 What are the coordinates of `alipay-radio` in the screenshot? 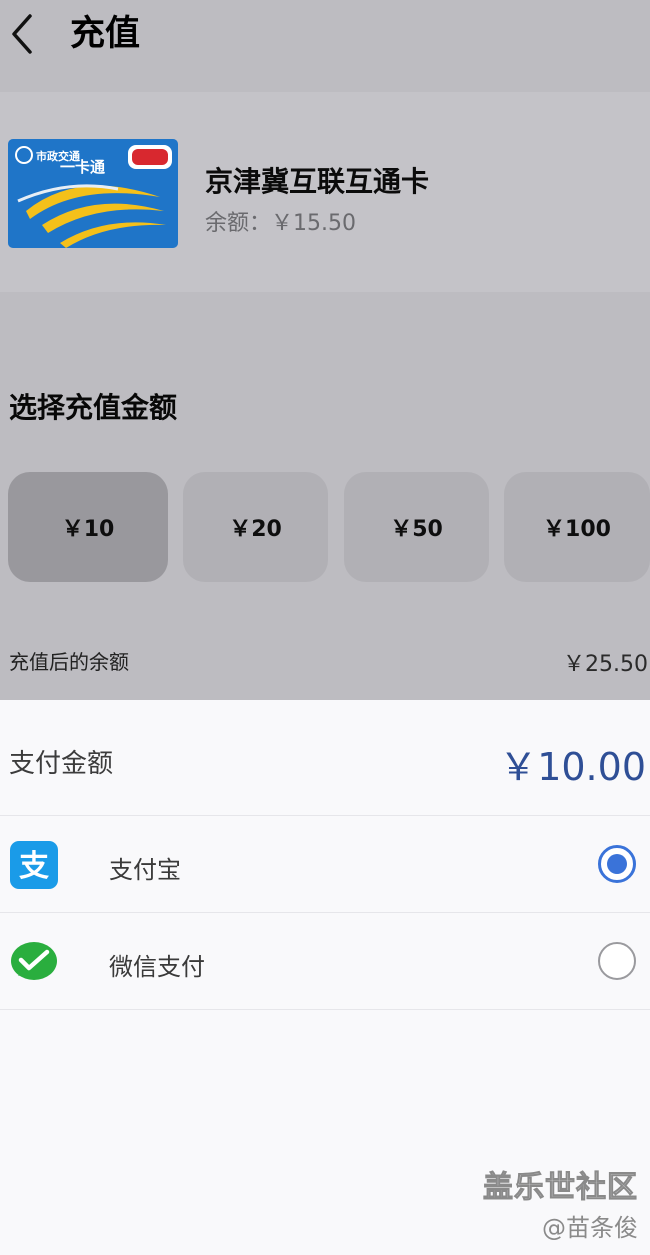 It's located at (617, 864).